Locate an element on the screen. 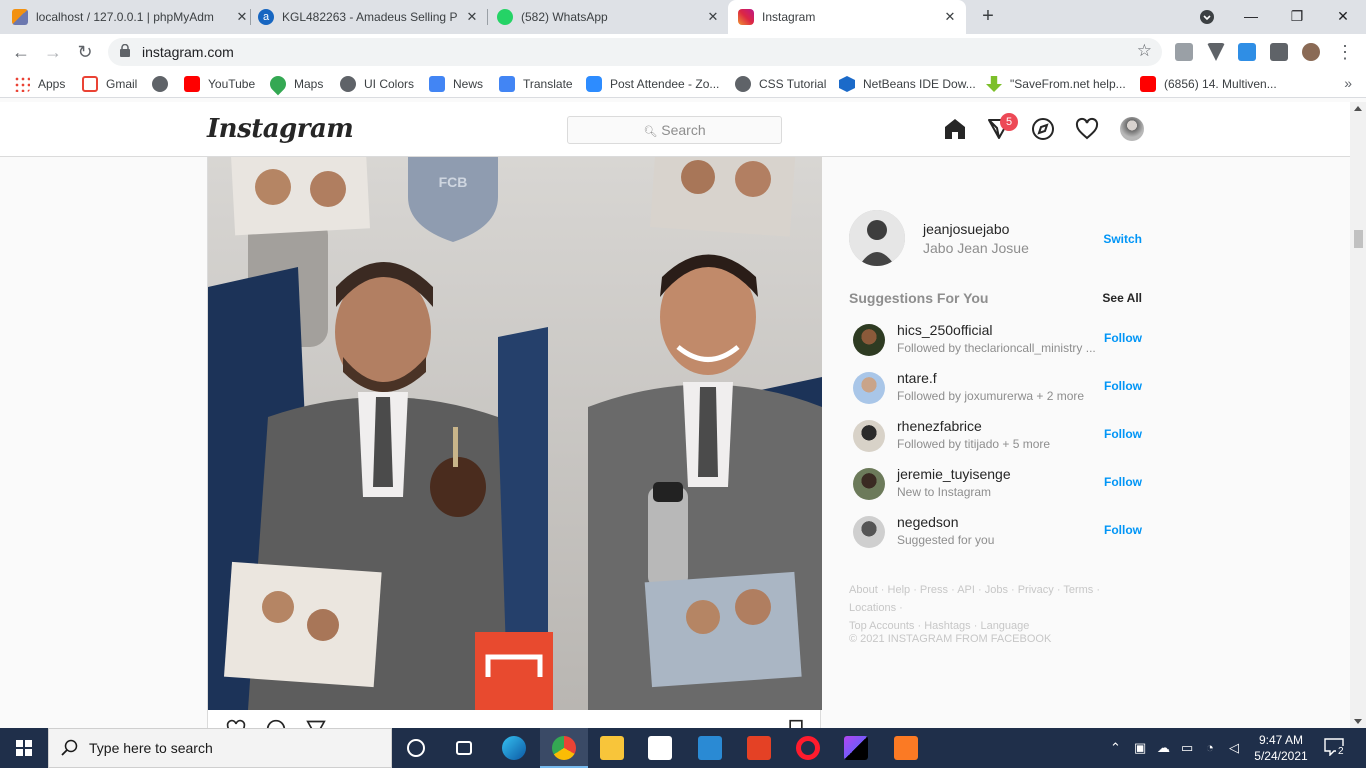  bookmark-youtube: YouTube is located at coordinates (219, 84).